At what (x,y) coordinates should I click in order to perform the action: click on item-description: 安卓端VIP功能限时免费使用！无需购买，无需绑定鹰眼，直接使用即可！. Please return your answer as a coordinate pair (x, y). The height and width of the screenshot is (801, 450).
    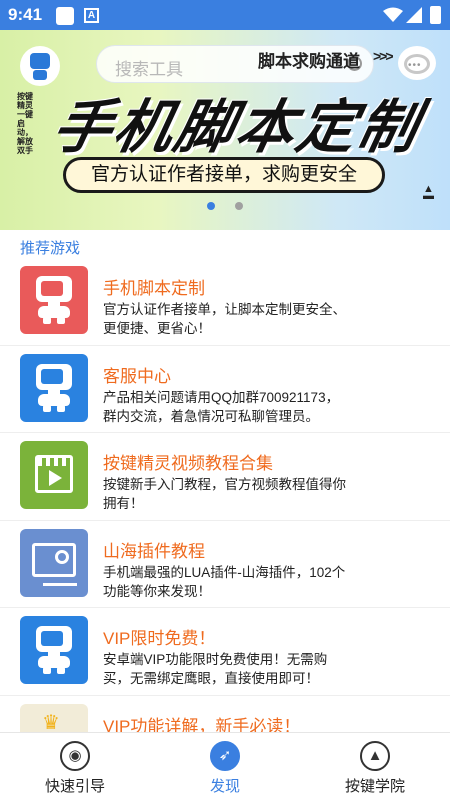
    Looking at the image, I should click on (215, 669).